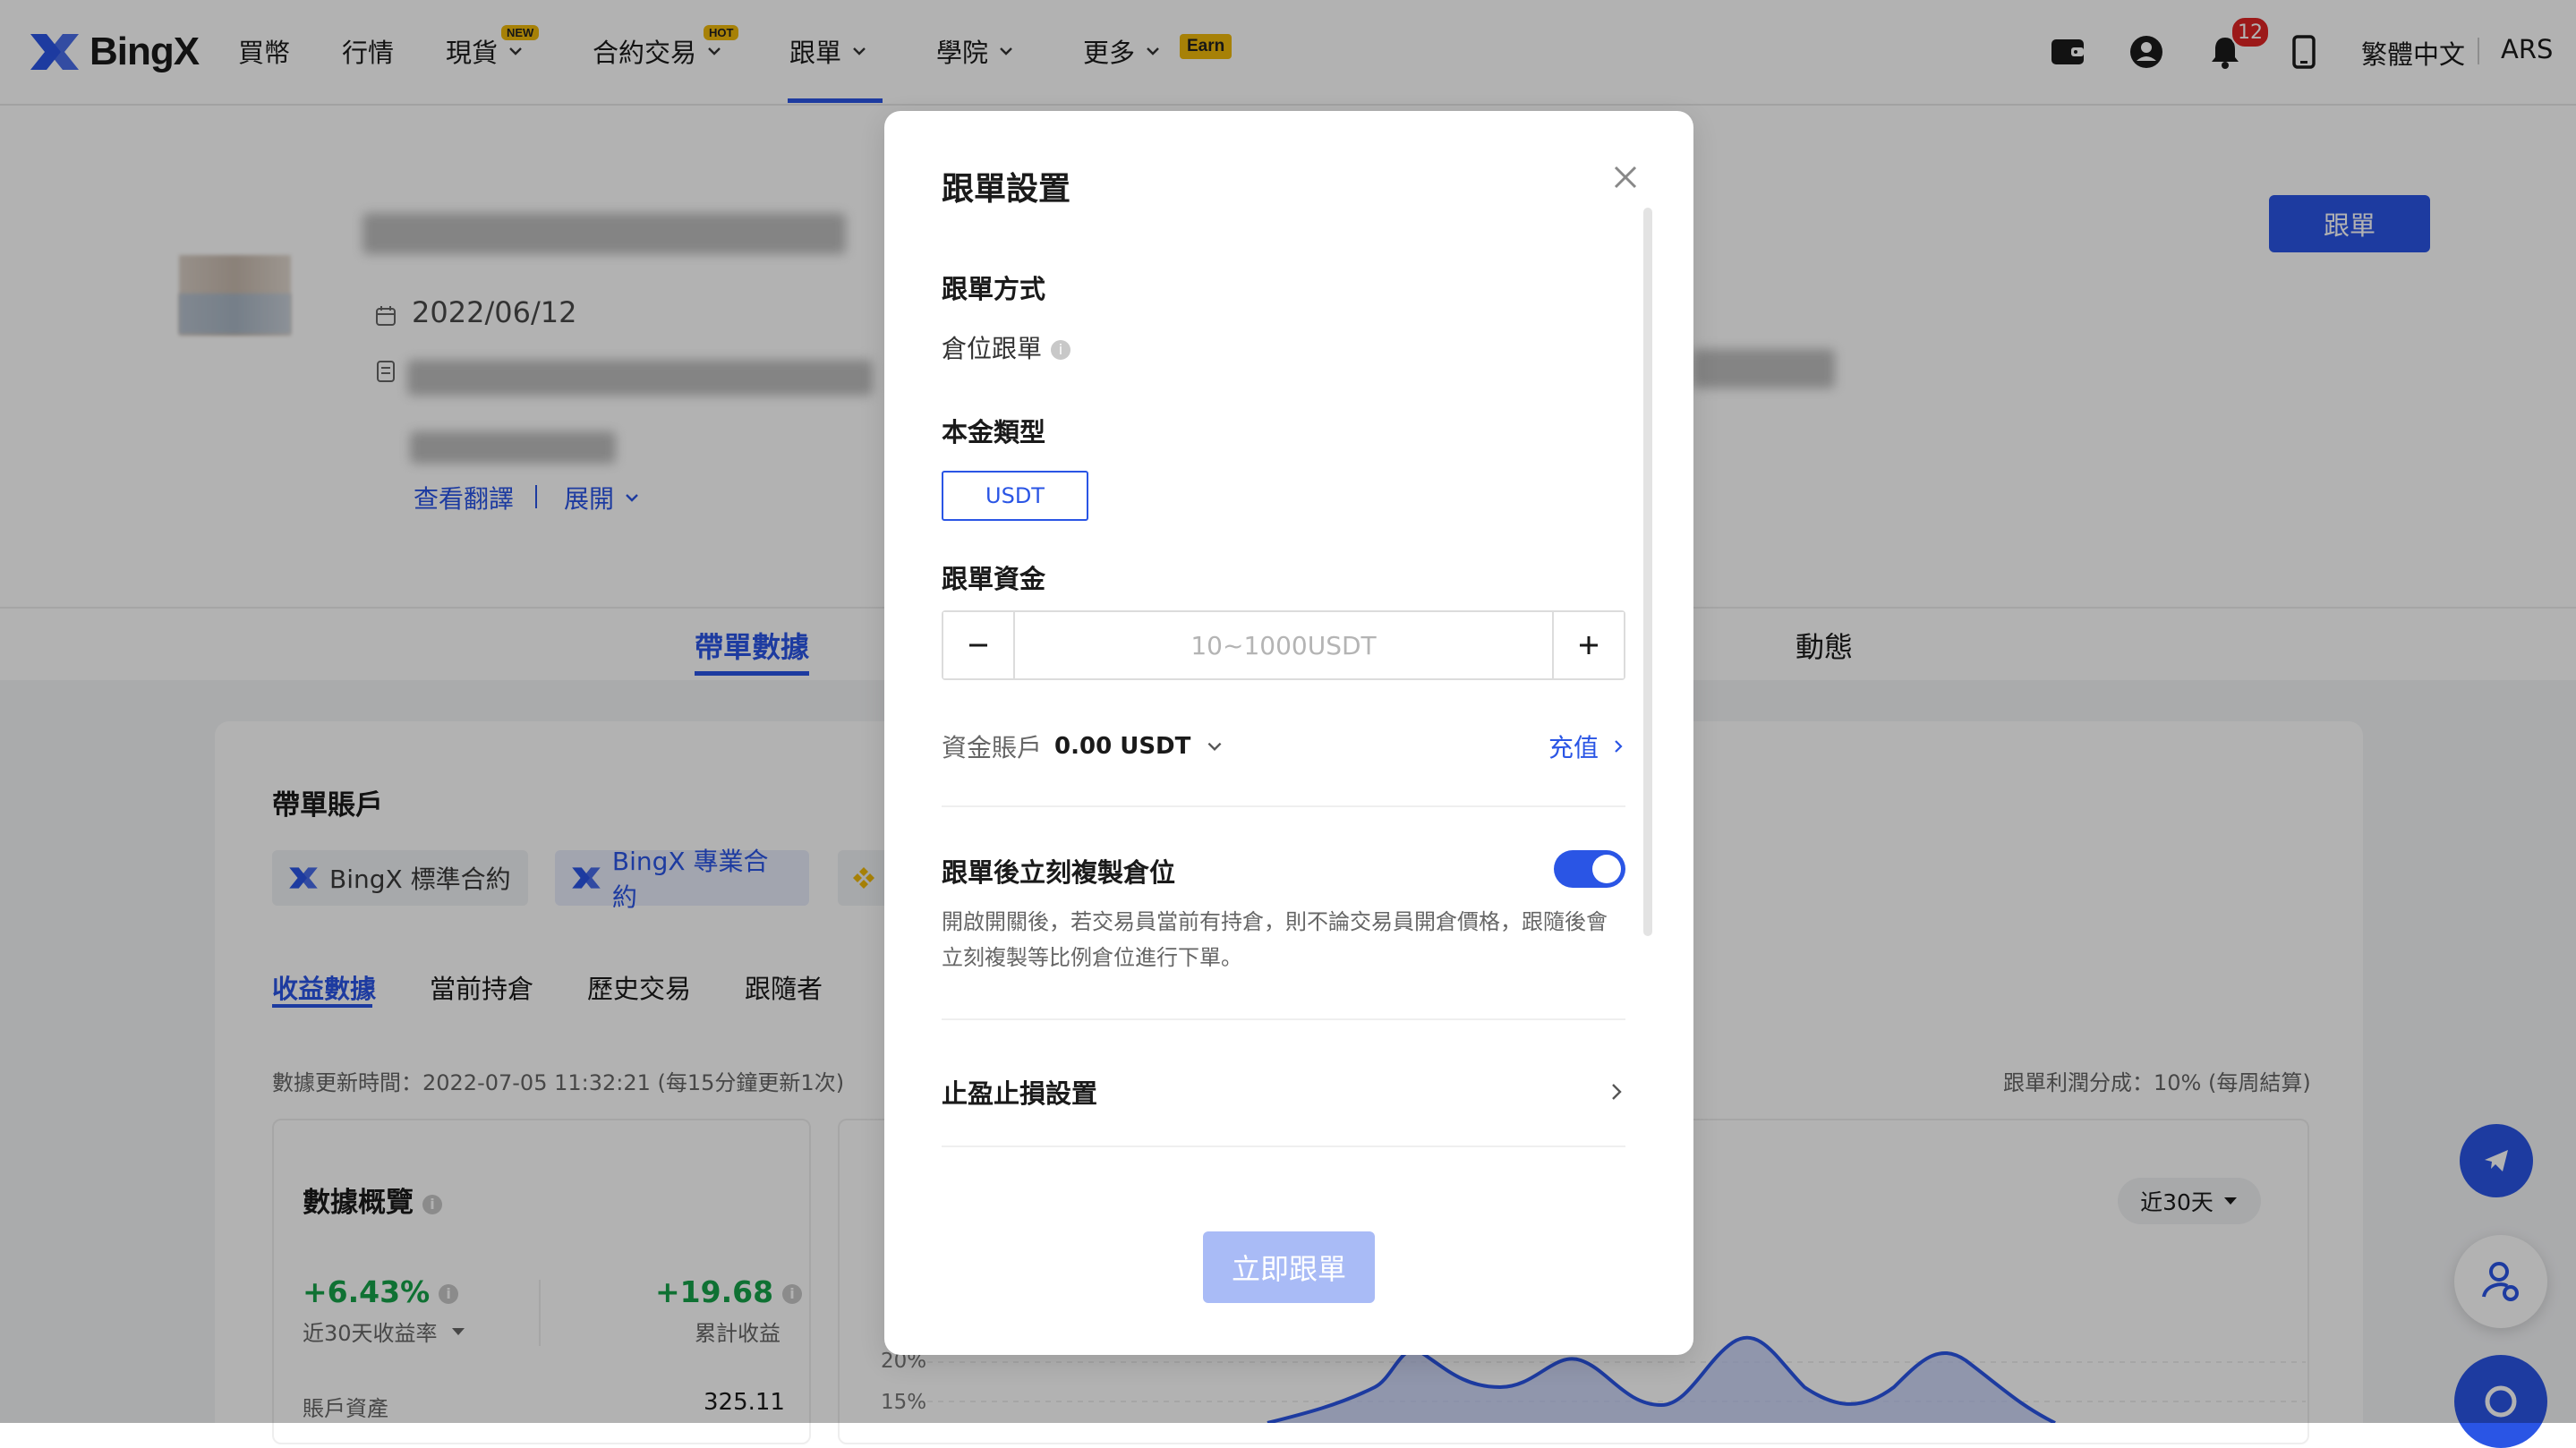  What do you see at coordinates (1573, 746) in the screenshot?
I see `deposit-link: 充值` at bounding box center [1573, 746].